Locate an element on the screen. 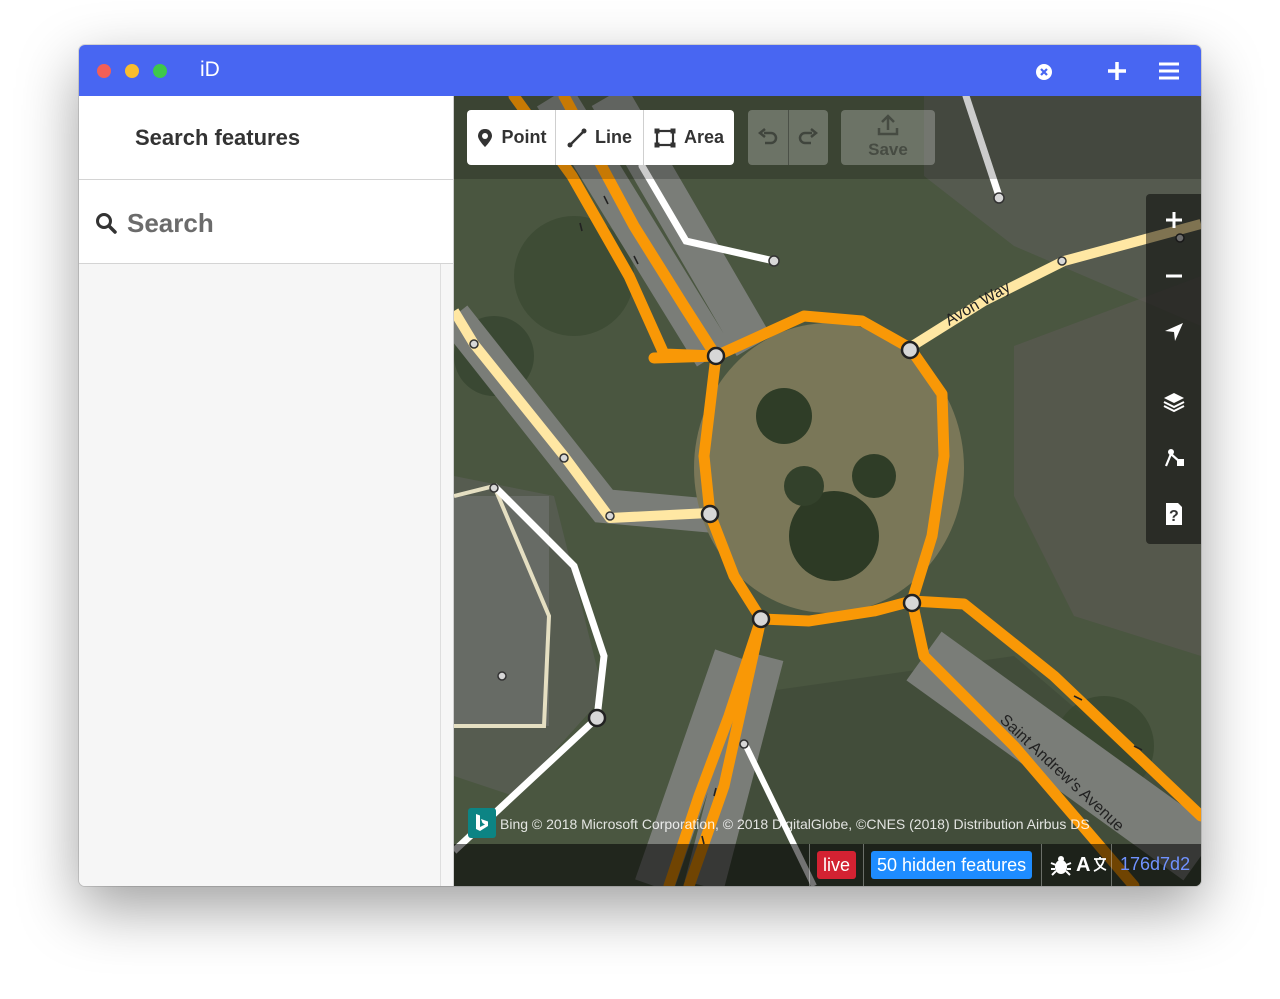 The height and width of the screenshot is (999, 1280). layers-icon is located at coordinates (1173, 403).